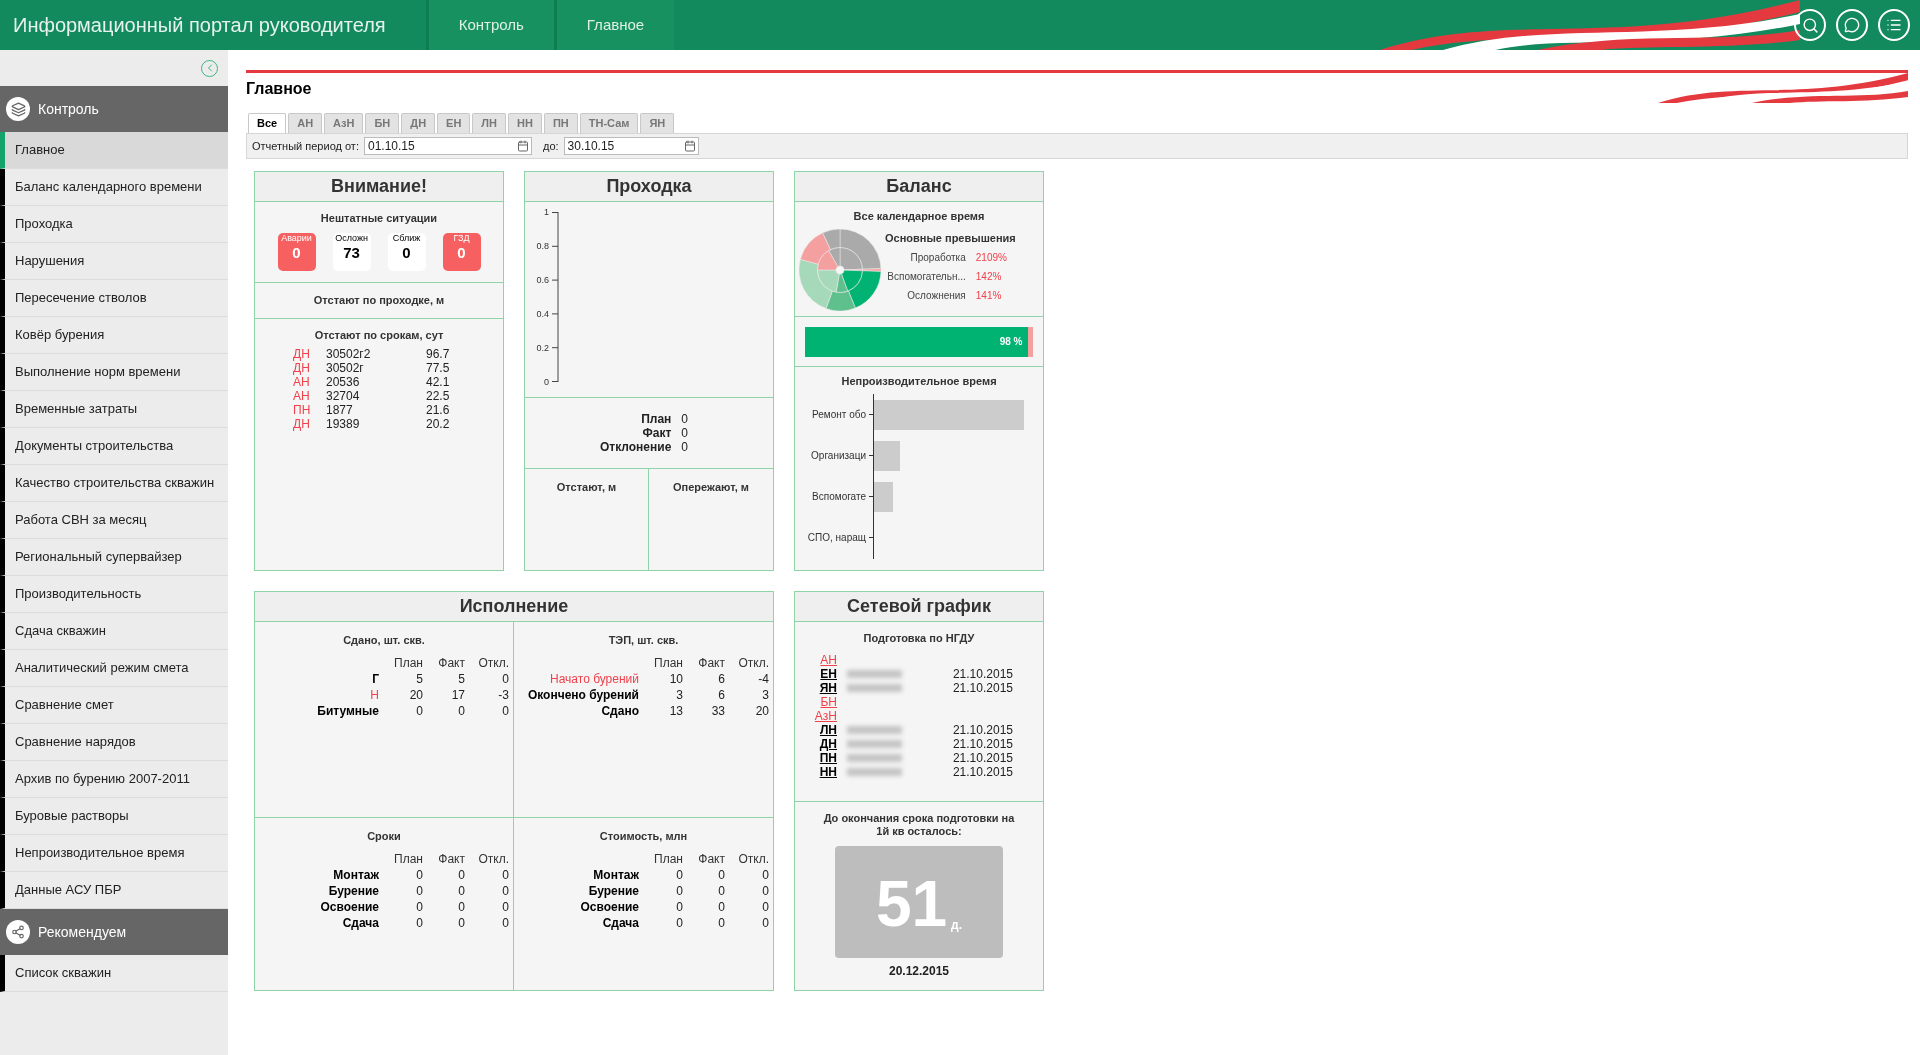 This screenshot has width=1920, height=1055. What do you see at coordinates (114, 109) in the screenshot?
I see `sidebar-section-header: Контроль` at bounding box center [114, 109].